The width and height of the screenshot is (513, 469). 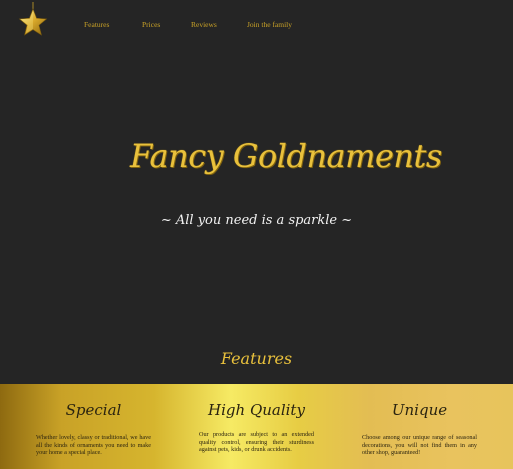 I want to click on nav-join-link: Join the family, so click(x=269, y=24).